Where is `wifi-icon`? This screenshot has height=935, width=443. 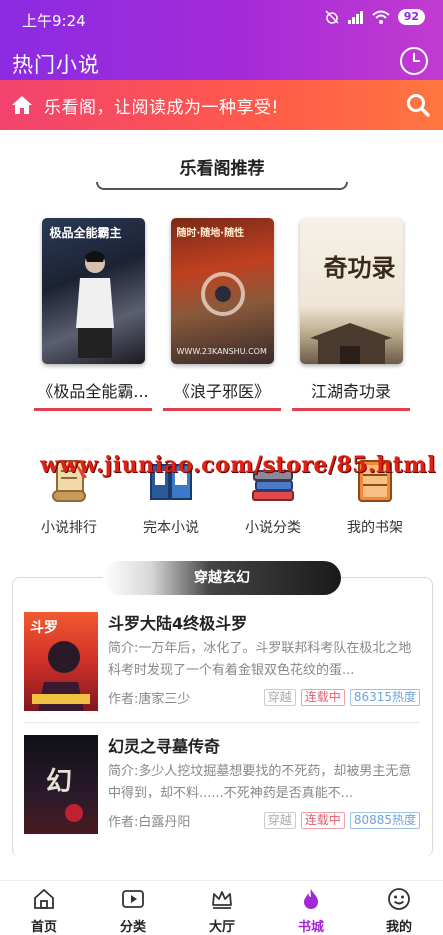 wifi-icon is located at coordinates (381, 17).